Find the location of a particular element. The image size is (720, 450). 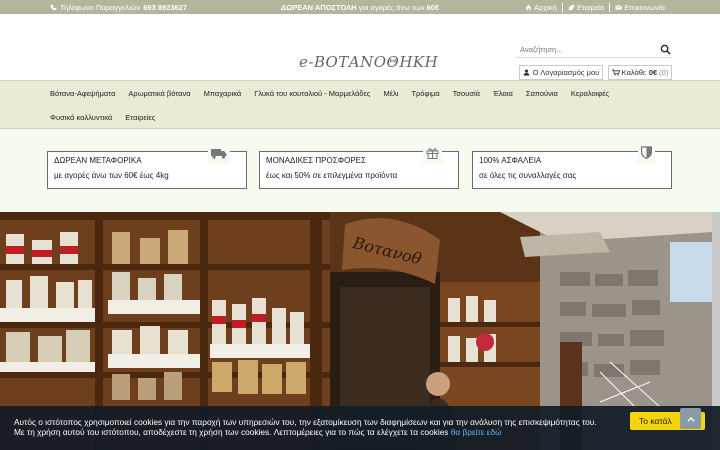

phone-number: 693 8923627 is located at coordinates (165, 7).